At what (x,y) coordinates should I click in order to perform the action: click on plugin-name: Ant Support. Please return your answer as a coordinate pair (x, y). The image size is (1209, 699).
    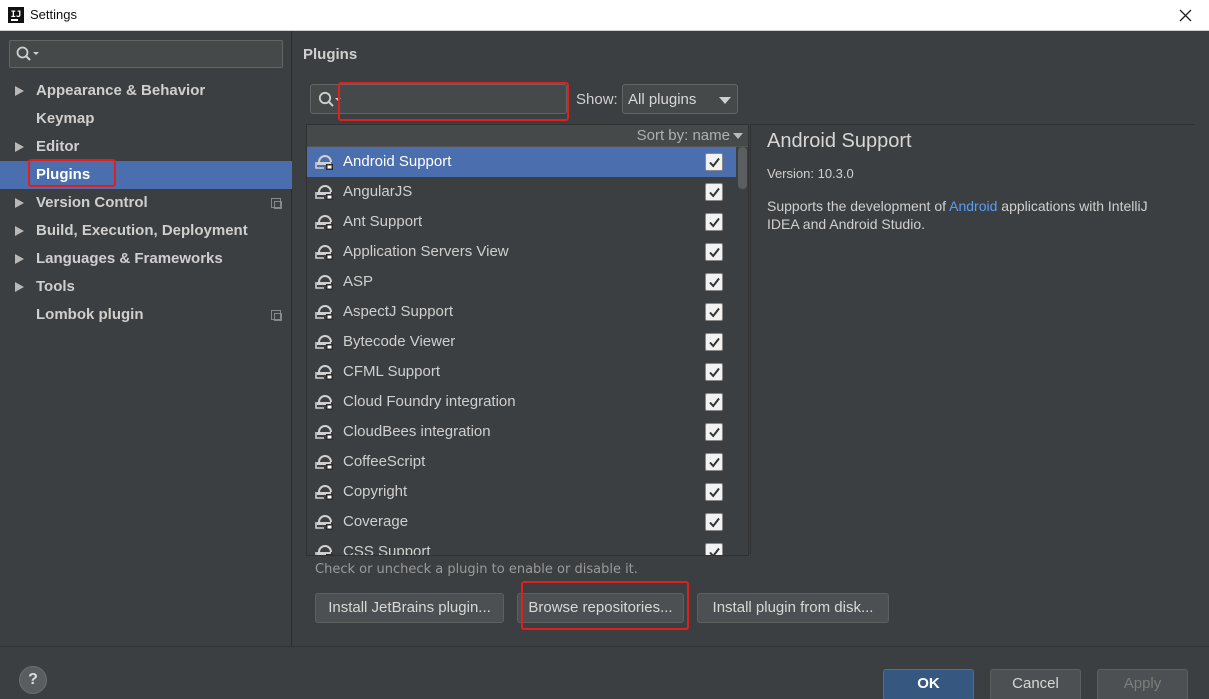
    Looking at the image, I should click on (383, 221).